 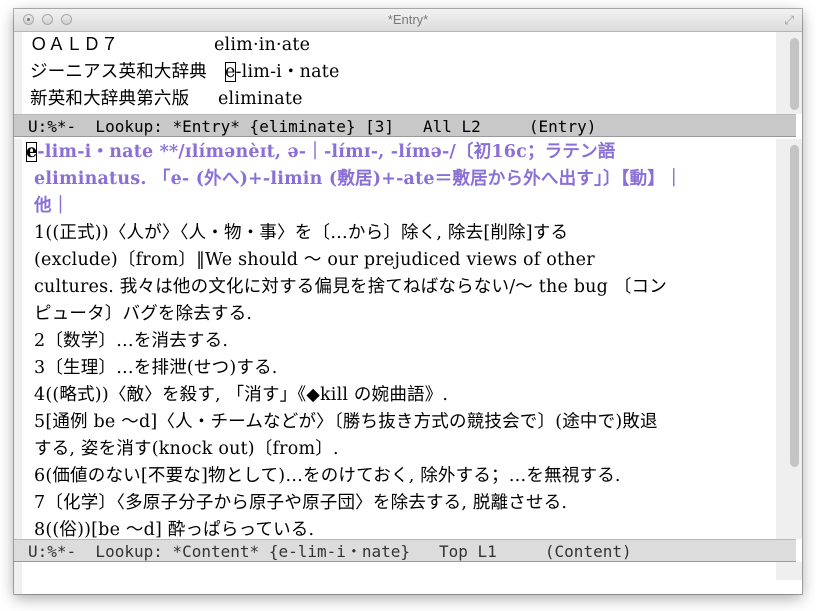 I want to click on definition-line: 1((正式))〈人が〉〈人・物・事〉を〔…から〕除く, 除去[削除]する, so click(x=301, y=233).